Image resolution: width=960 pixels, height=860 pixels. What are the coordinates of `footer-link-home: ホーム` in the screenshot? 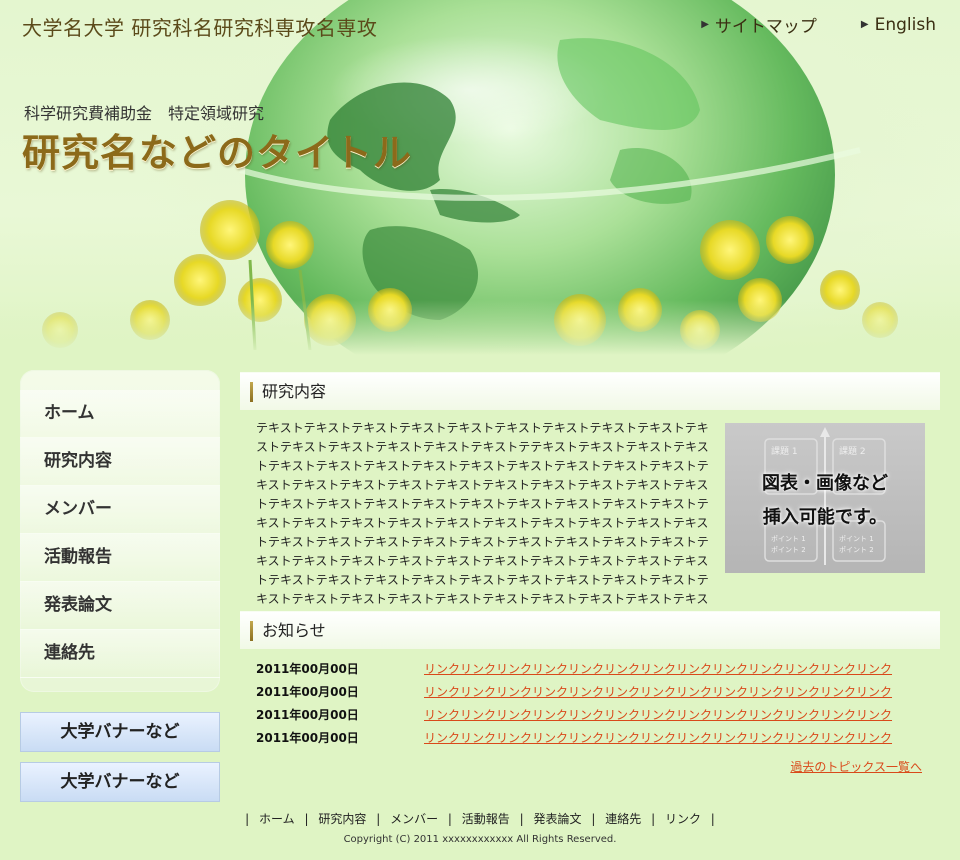 It's located at (277, 819).